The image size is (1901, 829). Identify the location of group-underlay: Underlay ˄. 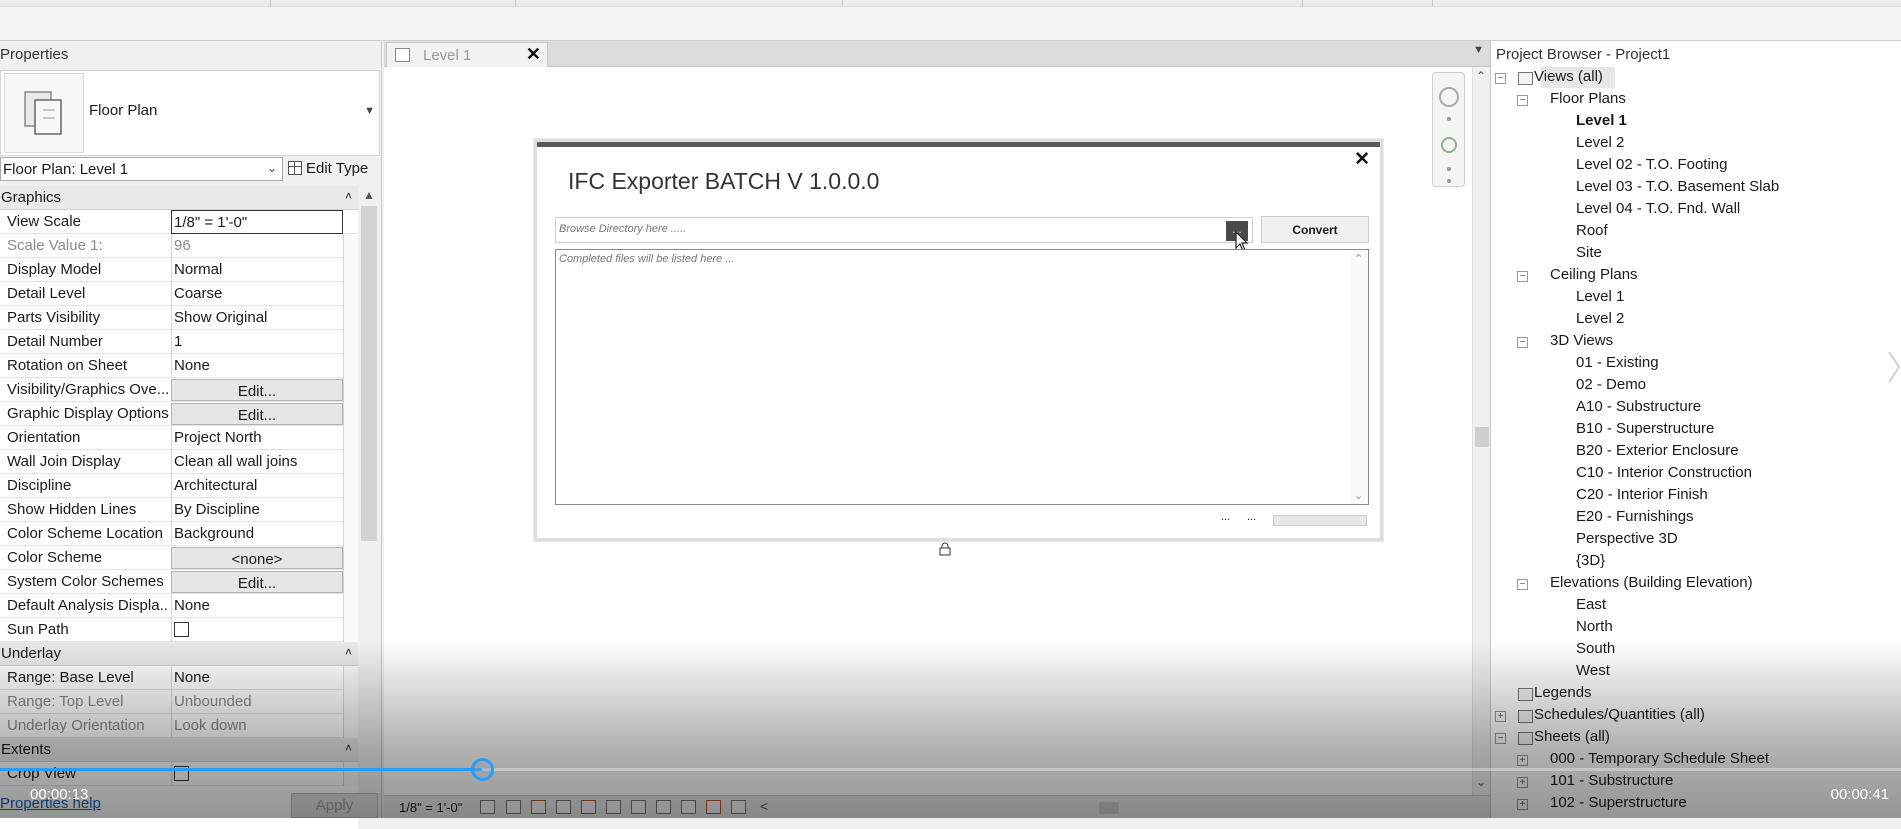
(179, 654).